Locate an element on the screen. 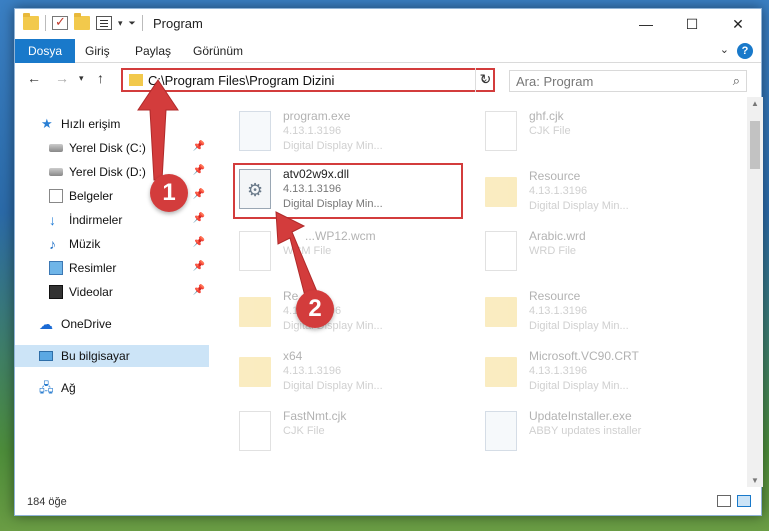  sidebar-item-videos: Videolar 📌 is located at coordinates (112, 292).